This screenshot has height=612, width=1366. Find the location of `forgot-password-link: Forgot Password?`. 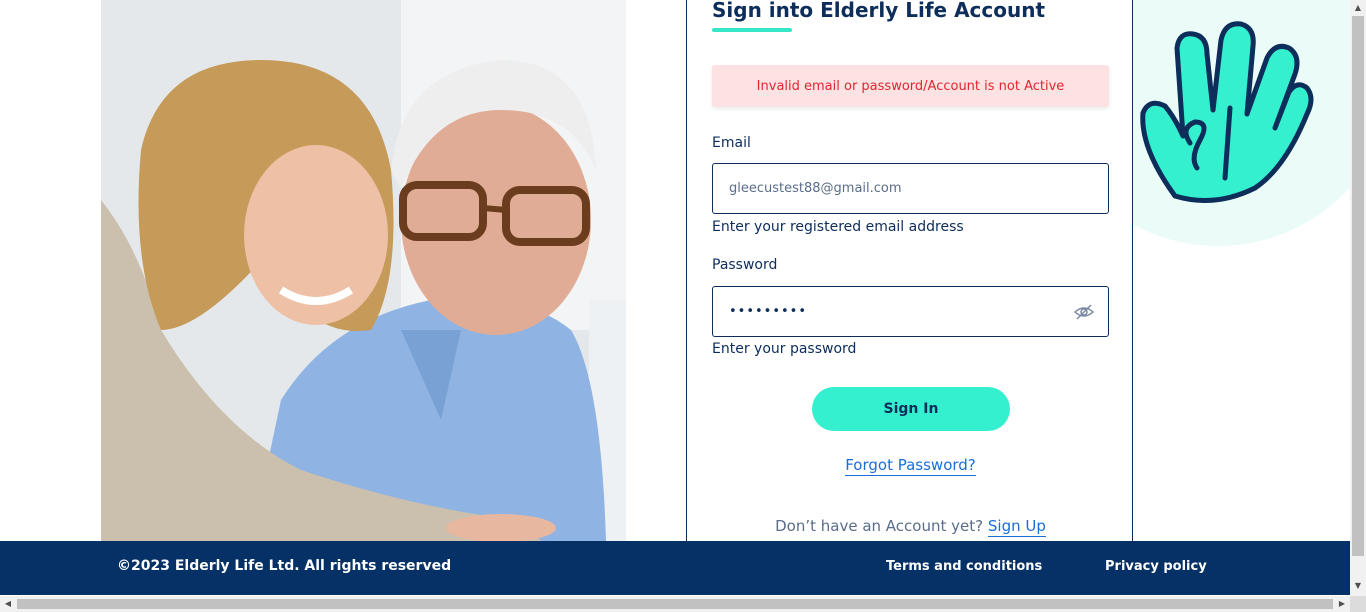

forgot-password-link: Forgot Password? is located at coordinates (910, 466).